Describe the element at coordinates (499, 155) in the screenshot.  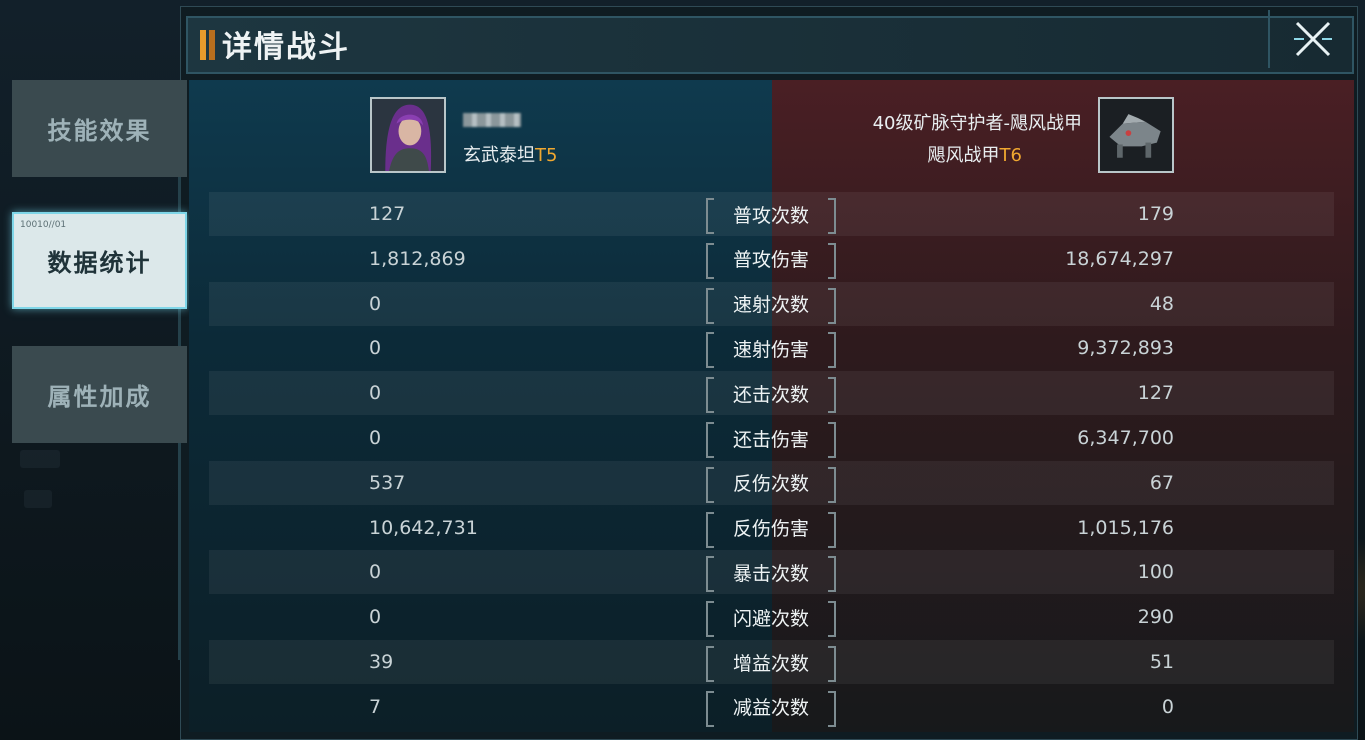
I see `unit-name: 玄武泰坦` at that location.